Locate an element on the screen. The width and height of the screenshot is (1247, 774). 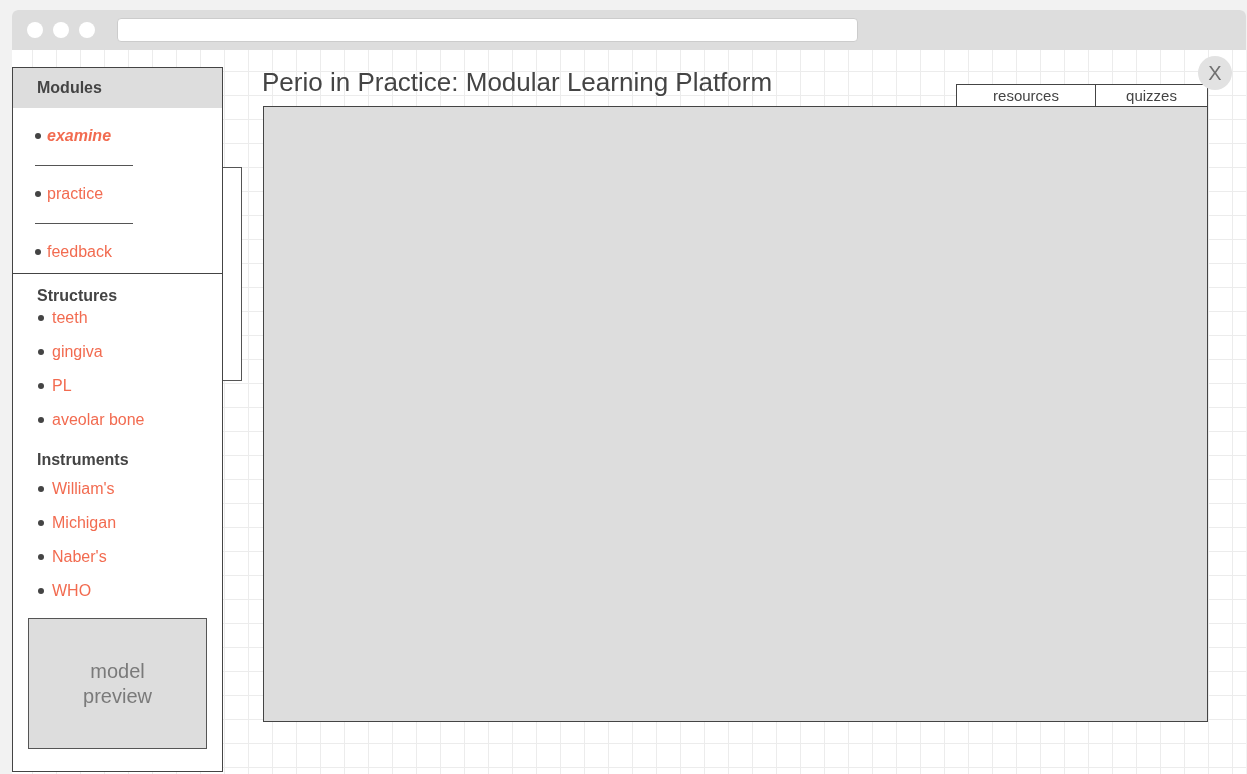
tab: quizzes is located at coordinates (1151, 95).